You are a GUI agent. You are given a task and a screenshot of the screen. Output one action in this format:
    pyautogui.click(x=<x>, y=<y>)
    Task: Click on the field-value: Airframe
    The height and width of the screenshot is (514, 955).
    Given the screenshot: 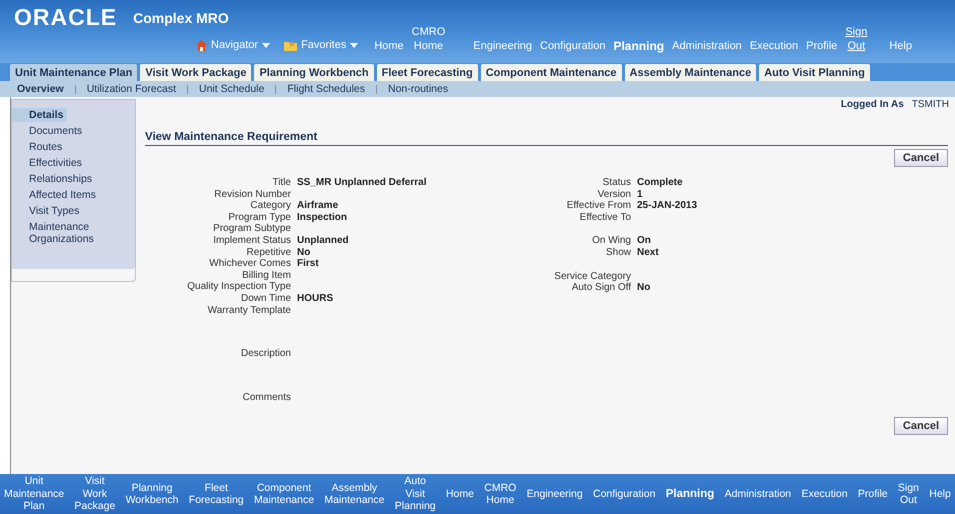 What is the action you would take?
    pyautogui.click(x=317, y=206)
    